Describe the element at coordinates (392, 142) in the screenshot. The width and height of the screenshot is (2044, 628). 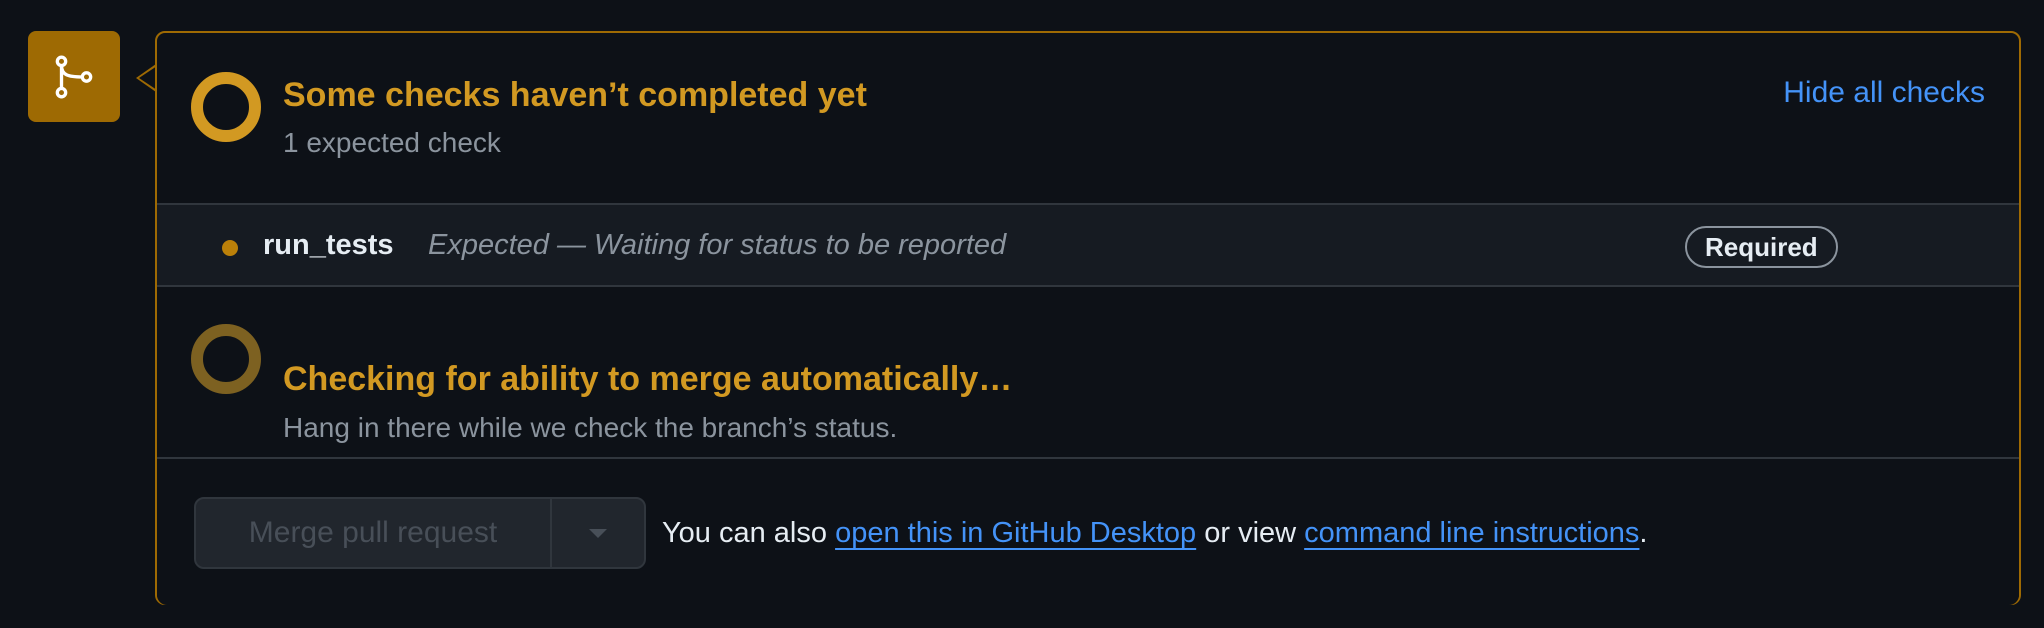
I see `checks-subtitle: 1 expected check` at that location.